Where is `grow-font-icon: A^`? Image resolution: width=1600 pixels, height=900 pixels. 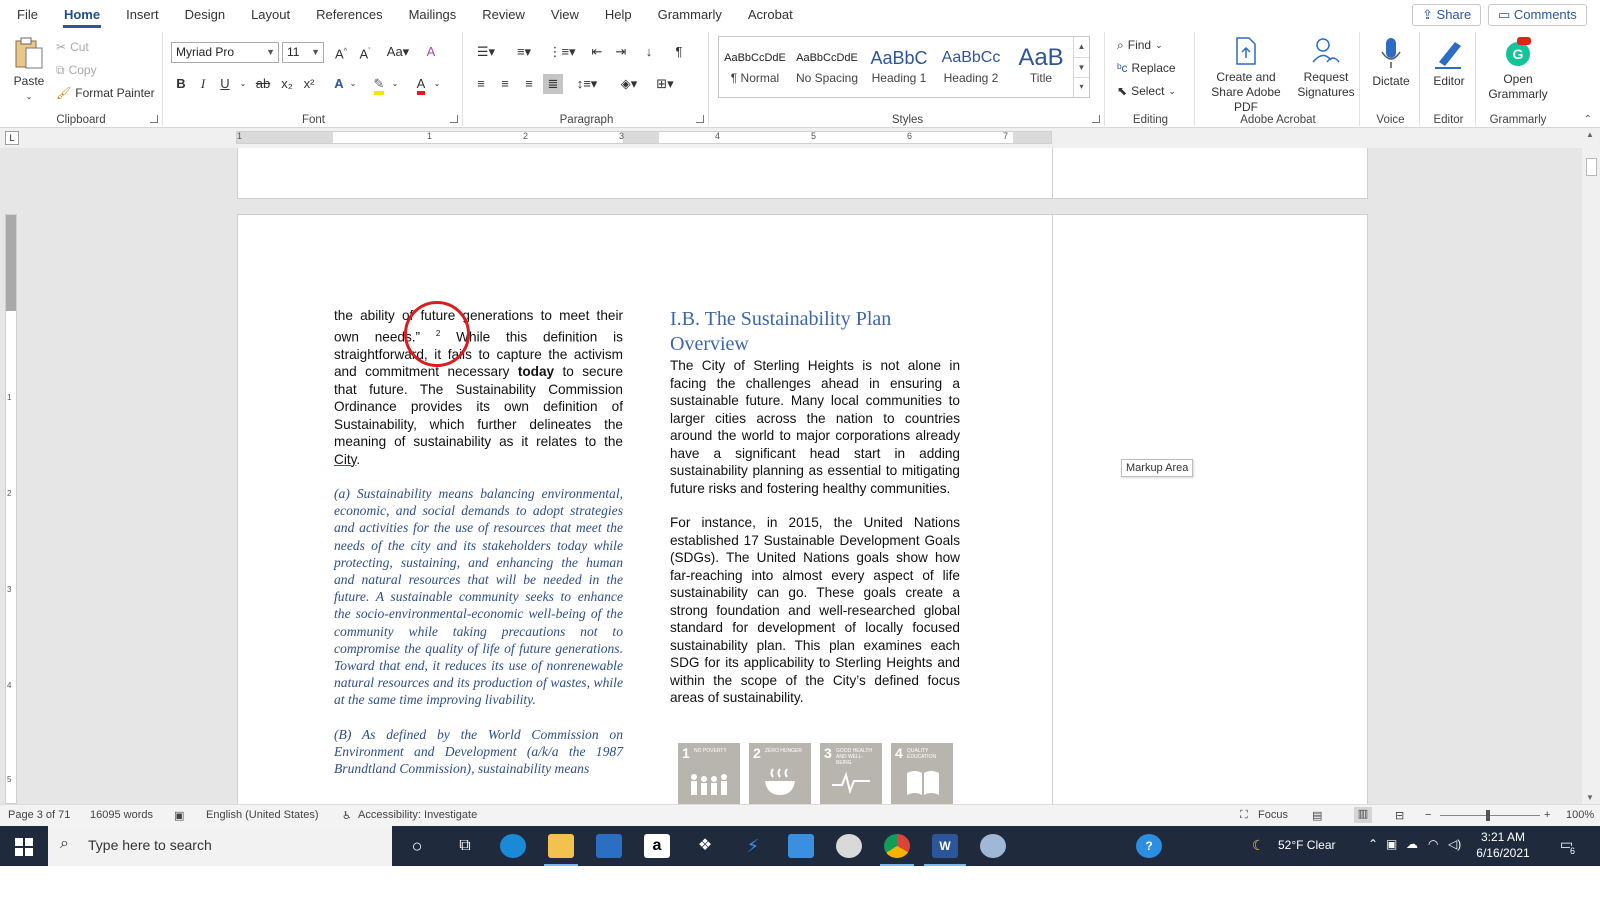
grow-font-icon: A^ is located at coordinates (341, 52).